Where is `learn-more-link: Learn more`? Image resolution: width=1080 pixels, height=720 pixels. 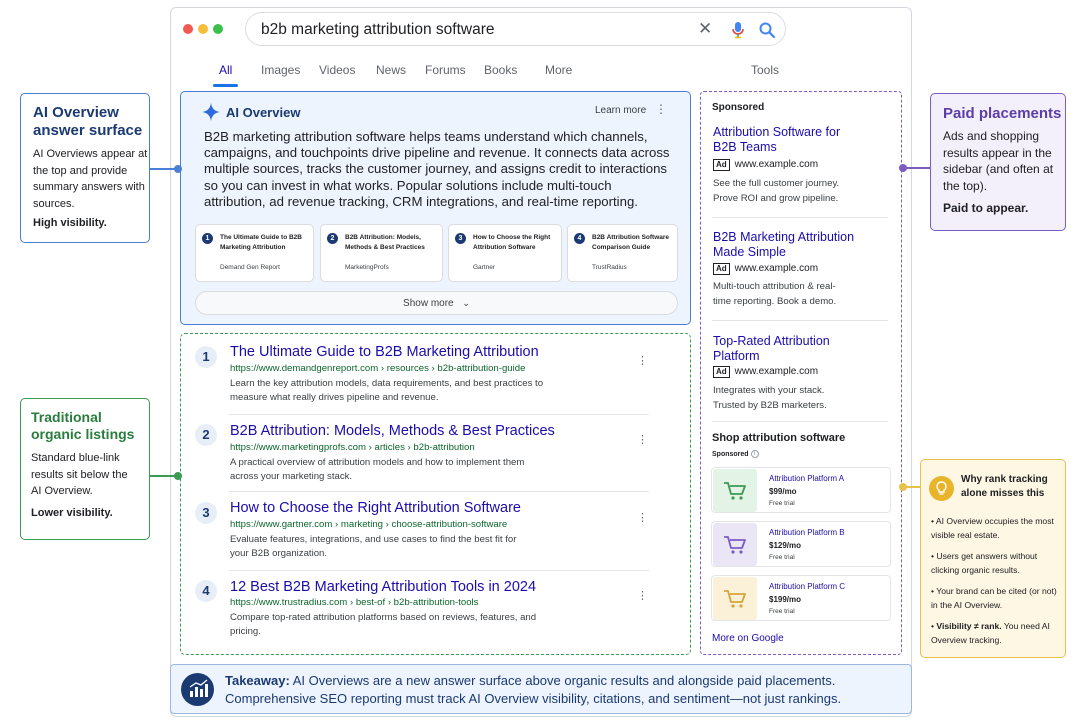 learn-more-link: Learn more is located at coordinates (620, 110).